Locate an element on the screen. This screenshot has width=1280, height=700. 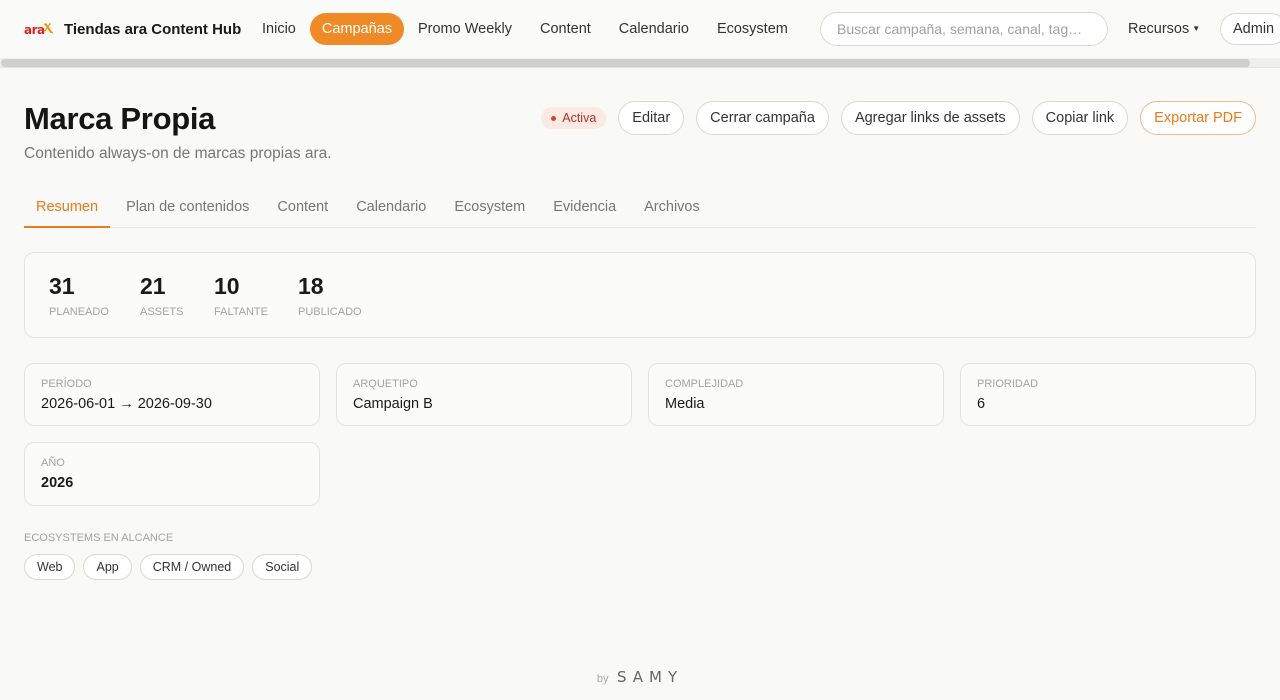
stat-assets: 21 Assets is located at coordinates (161, 295).